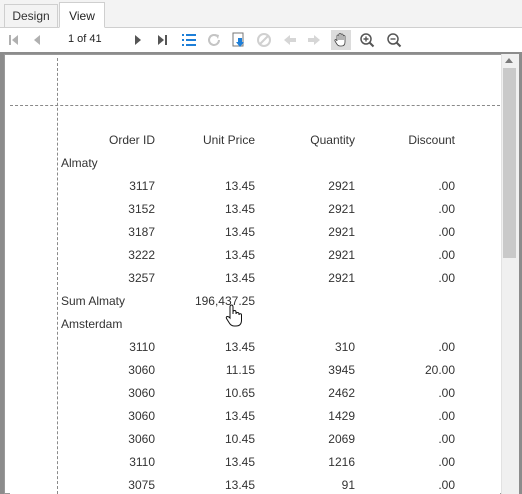 The height and width of the screenshot is (494, 522). What do you see at coordinates (240, 370) in the screenshot?
I see `cell-unit-price: 11.15` at bounding box center [240, 370].